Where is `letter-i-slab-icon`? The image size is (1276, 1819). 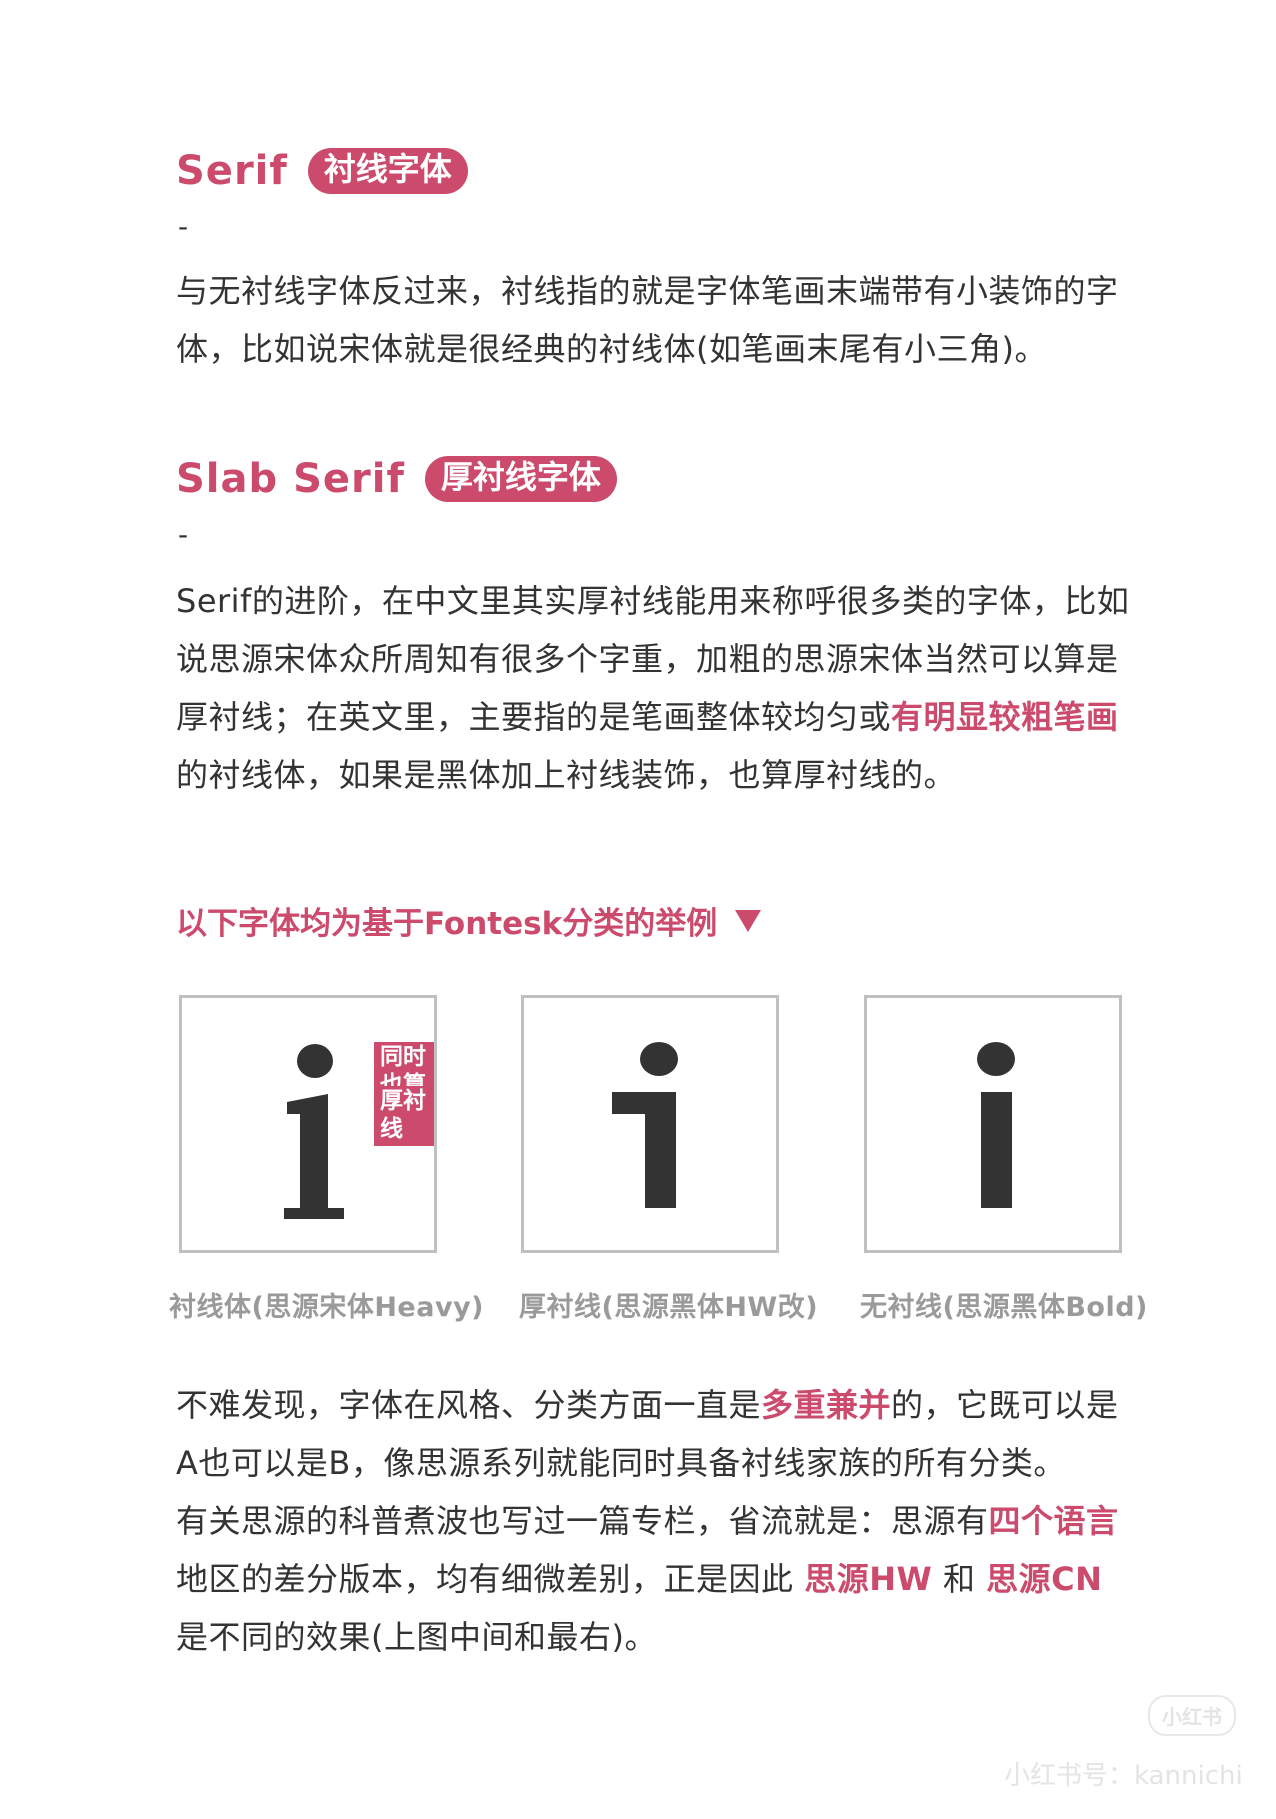
letter-i-slab-icon is located at coordinates (645, 1125).